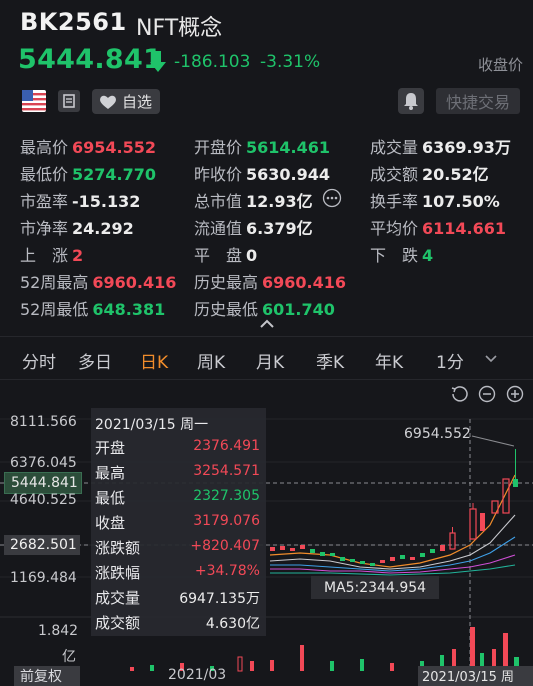  What do you see at coordinates (475, 676) in the screenshot?
I see `crosshair-date-tag: 2021/03/15 周` at bounding box center [475, 676].